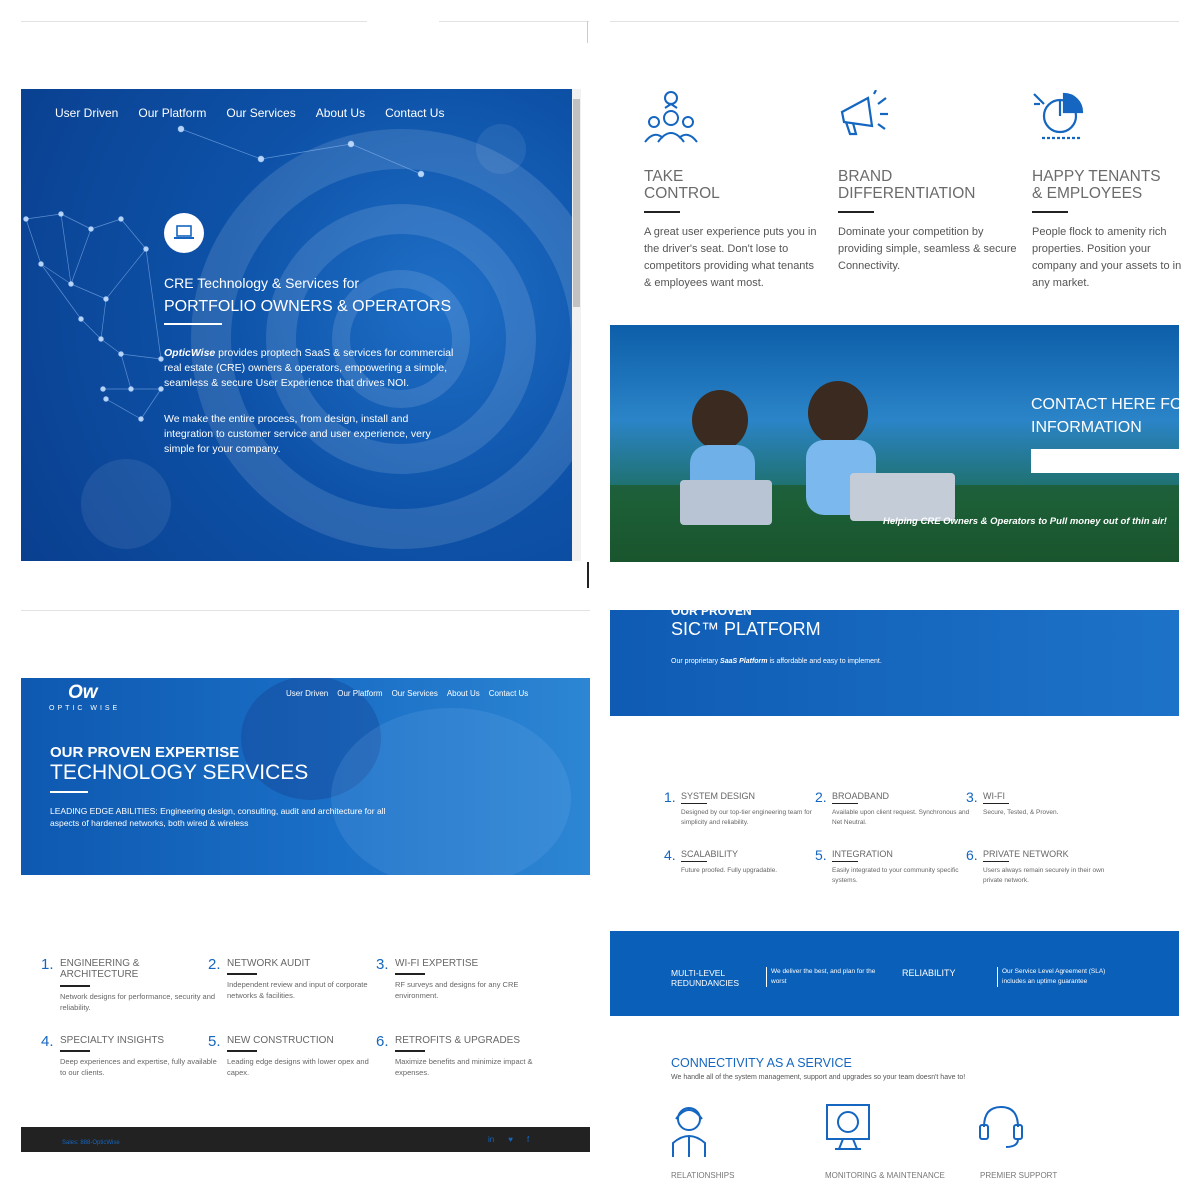 Image resolution: width=1200 pixels, height=1200 pixels. Describe the element at coordinates (848, 1127) in the screenshot. I see `monitor-icon` at that location.